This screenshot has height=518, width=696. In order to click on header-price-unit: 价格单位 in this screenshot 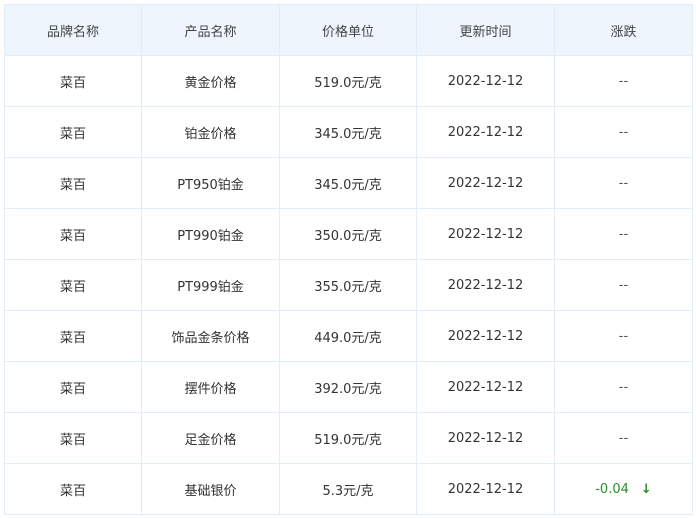, I will do `click(348, 30)`.